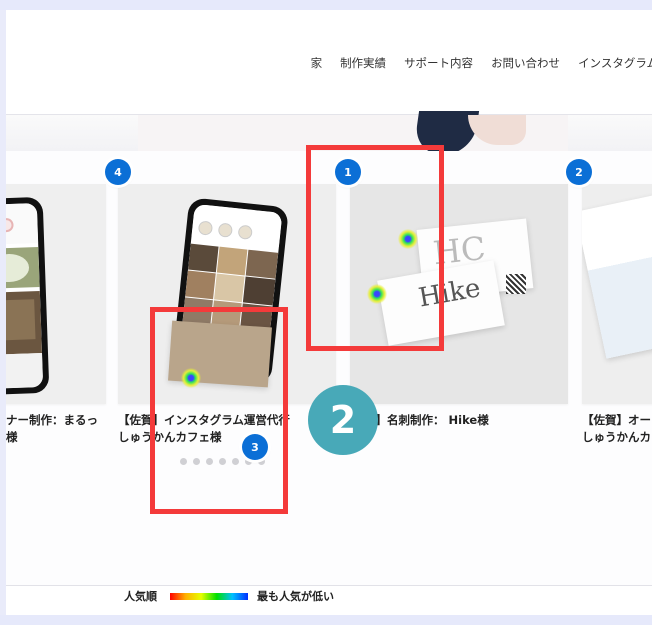 This screenshot has width=652, height=625. What do you see at coordinates (255, 447) in the screenshot?
I see `rank-badge: 3` at bounding box center [255, 447].